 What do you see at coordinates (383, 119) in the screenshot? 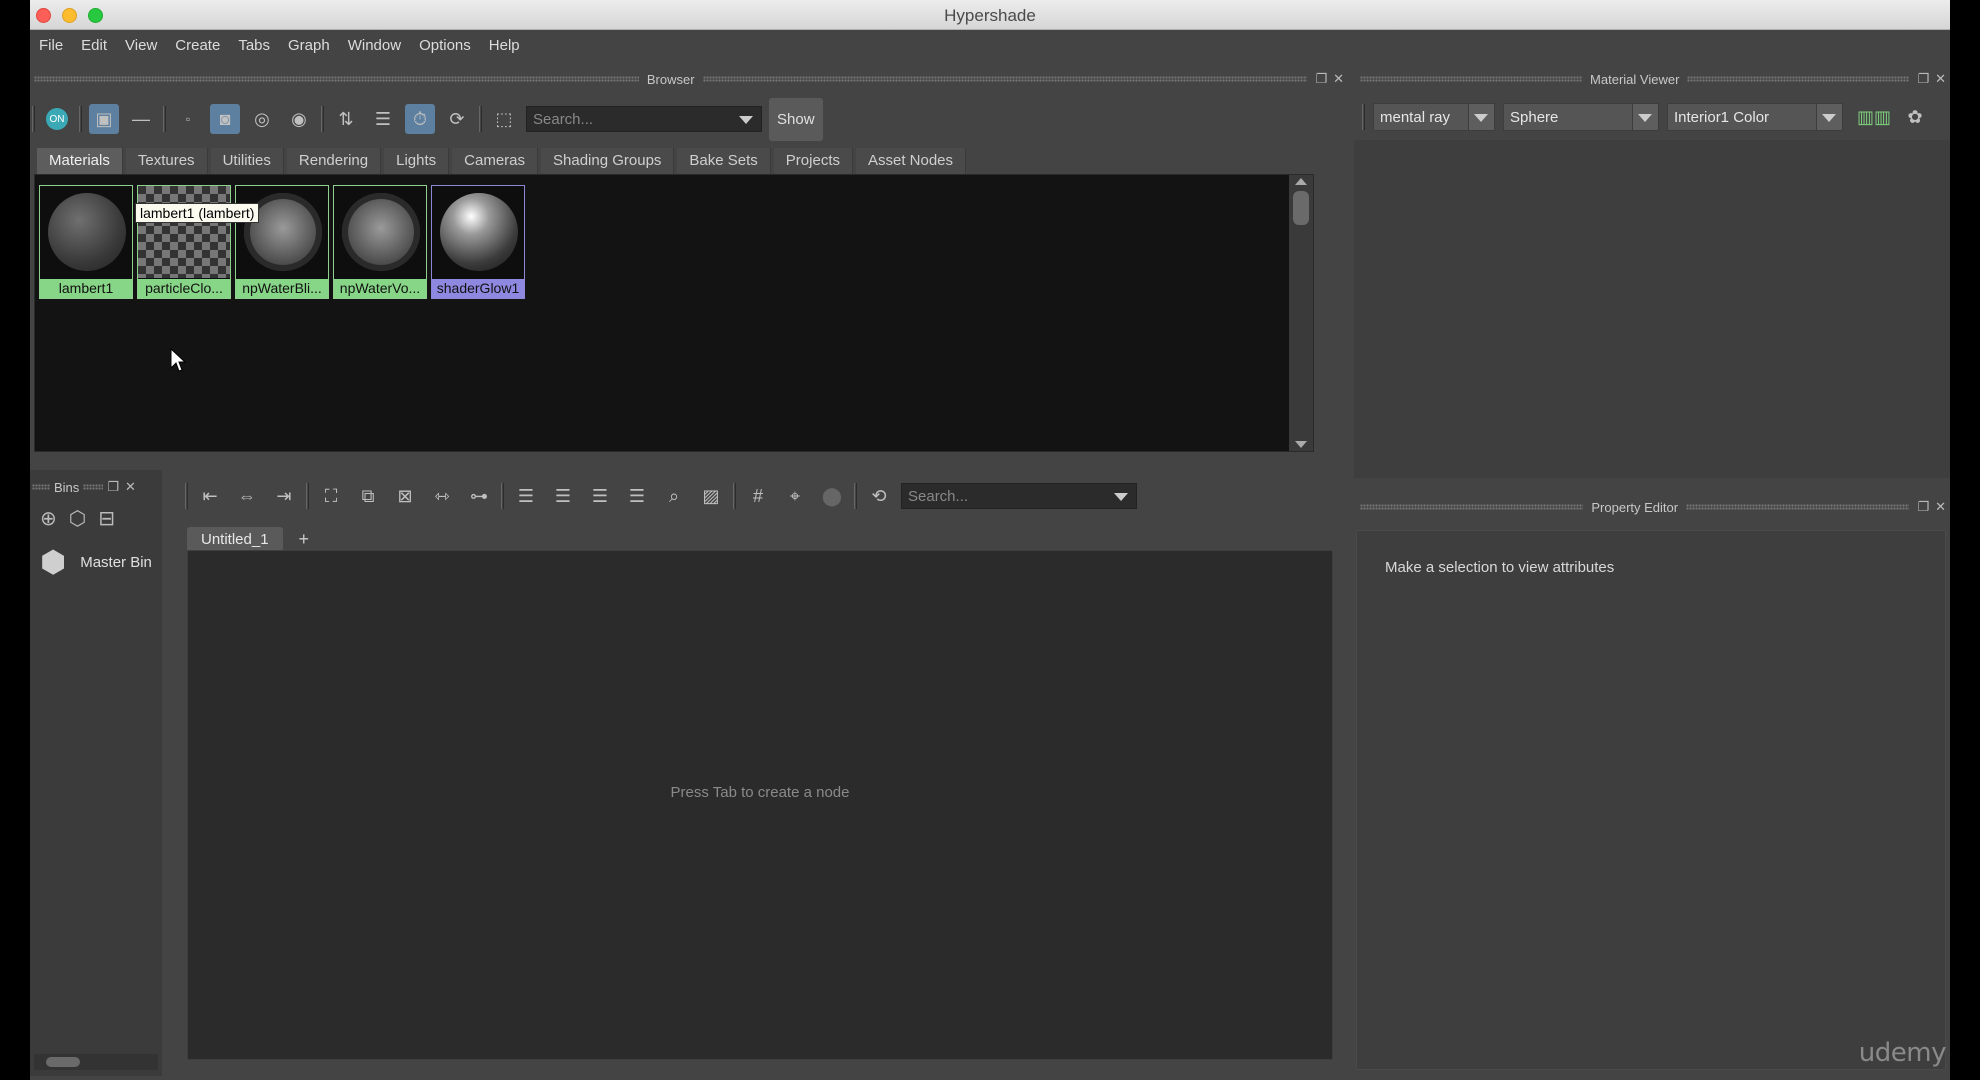
I see `sort-by-type-icon: ☰` at bounding box center [383, 119].